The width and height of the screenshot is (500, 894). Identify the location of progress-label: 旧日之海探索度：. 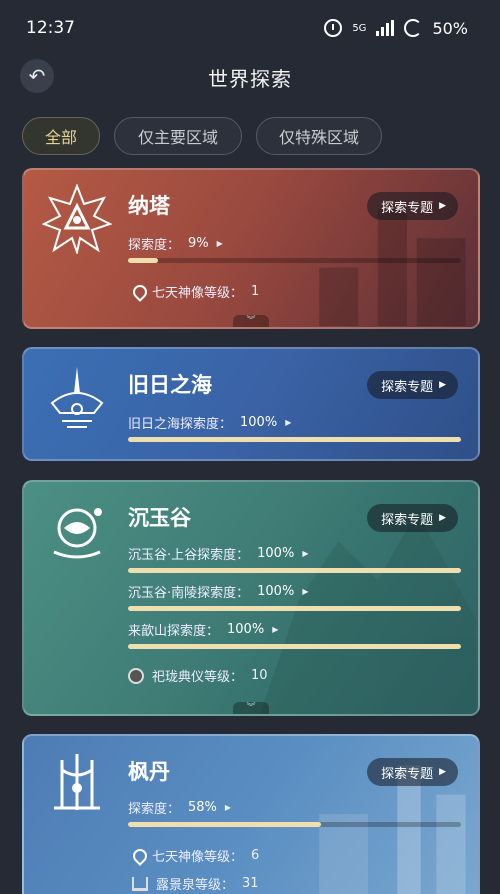
(180, 424).